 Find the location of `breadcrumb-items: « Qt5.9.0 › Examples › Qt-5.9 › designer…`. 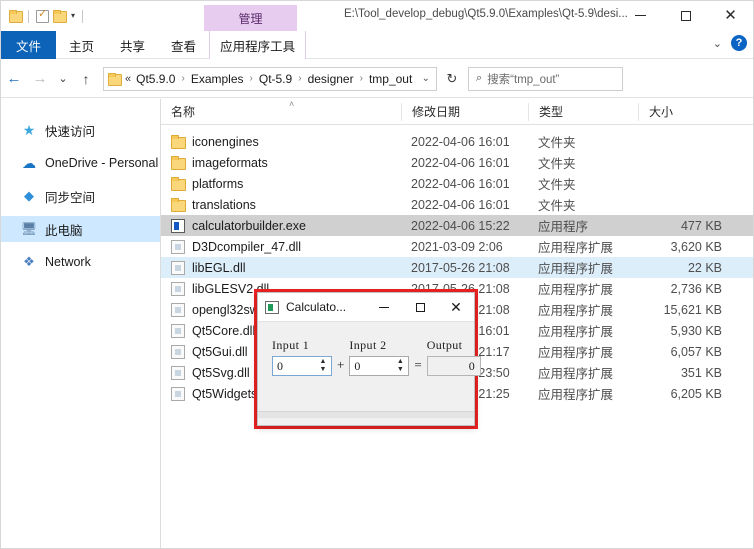

breadcrumb-items: « Qt5.9.0 › Examples › Qt-5.9 › designer… is located at coordinates (269, 79).